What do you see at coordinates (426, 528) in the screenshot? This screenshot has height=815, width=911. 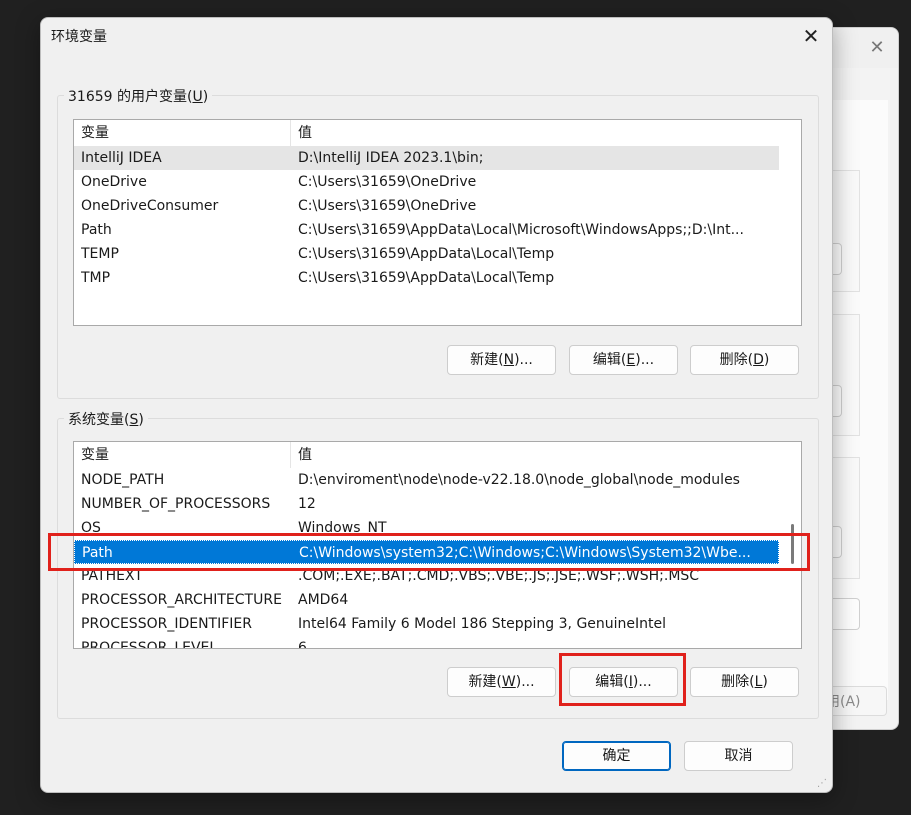 I see `table-row: OS Windows_NT` at bounding box center [426, 528].